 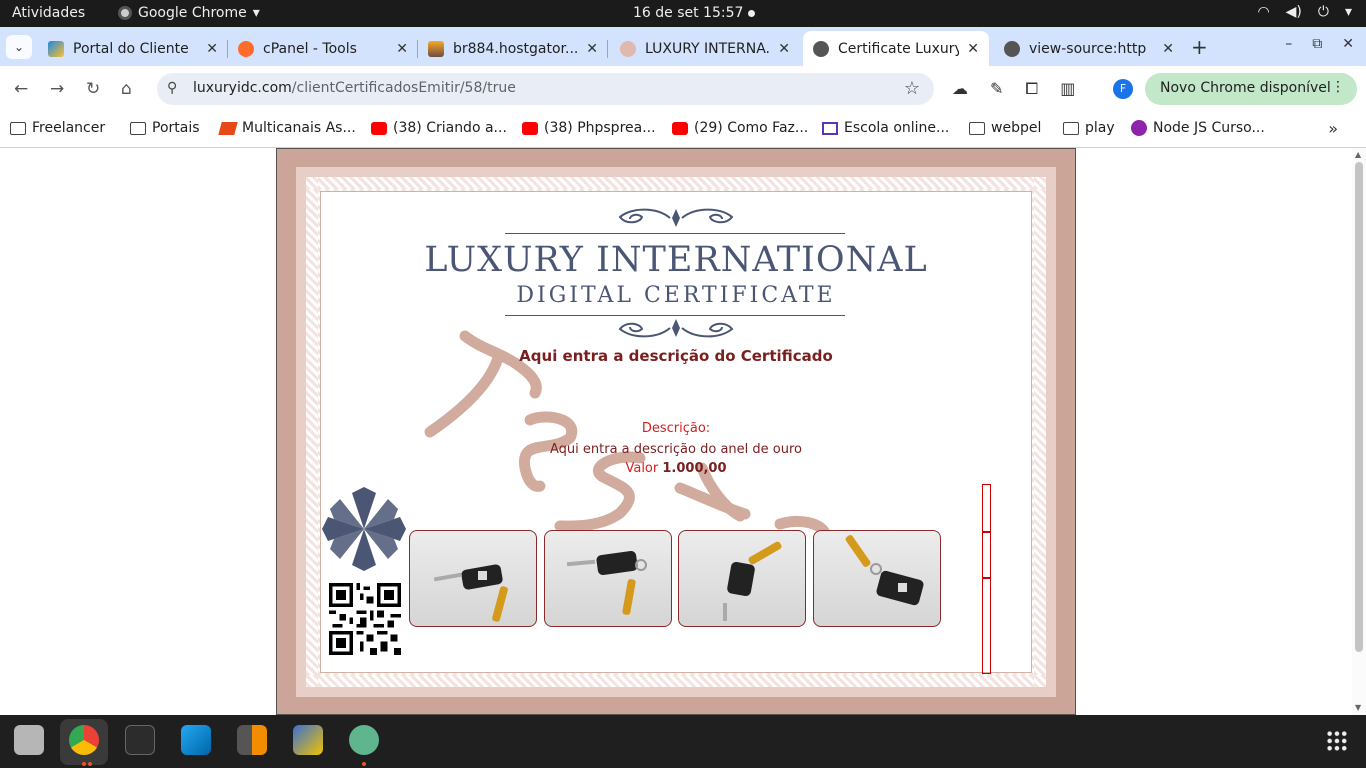 What do you see at coordinates (126, 89) in the screenshot?
I see `home-icon: ⌂` at bounding box center [126, 89].